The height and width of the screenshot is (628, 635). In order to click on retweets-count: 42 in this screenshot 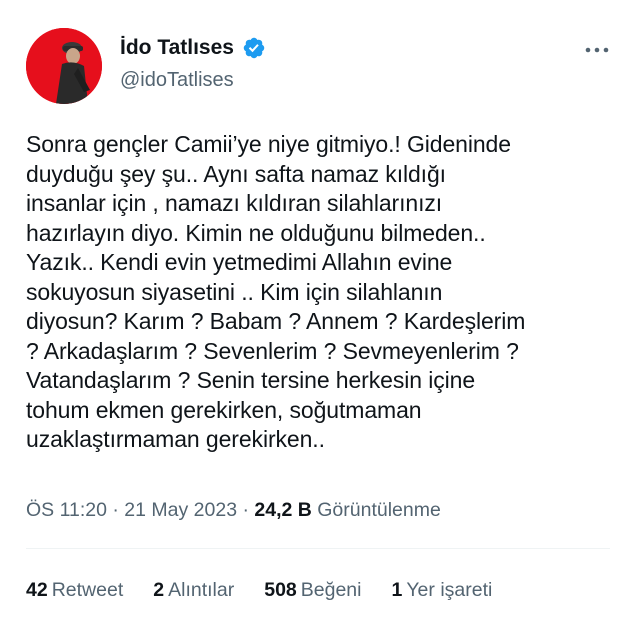, I will do `click(37, 590)`.